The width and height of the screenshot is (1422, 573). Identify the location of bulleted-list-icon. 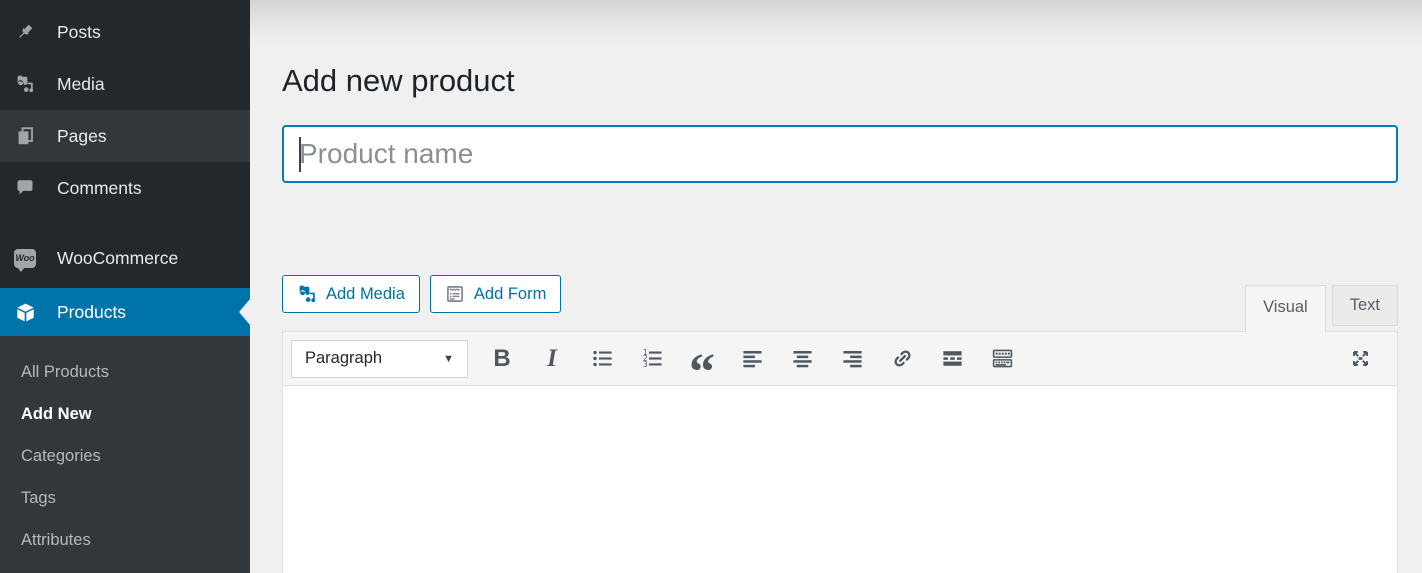
(602, 358).